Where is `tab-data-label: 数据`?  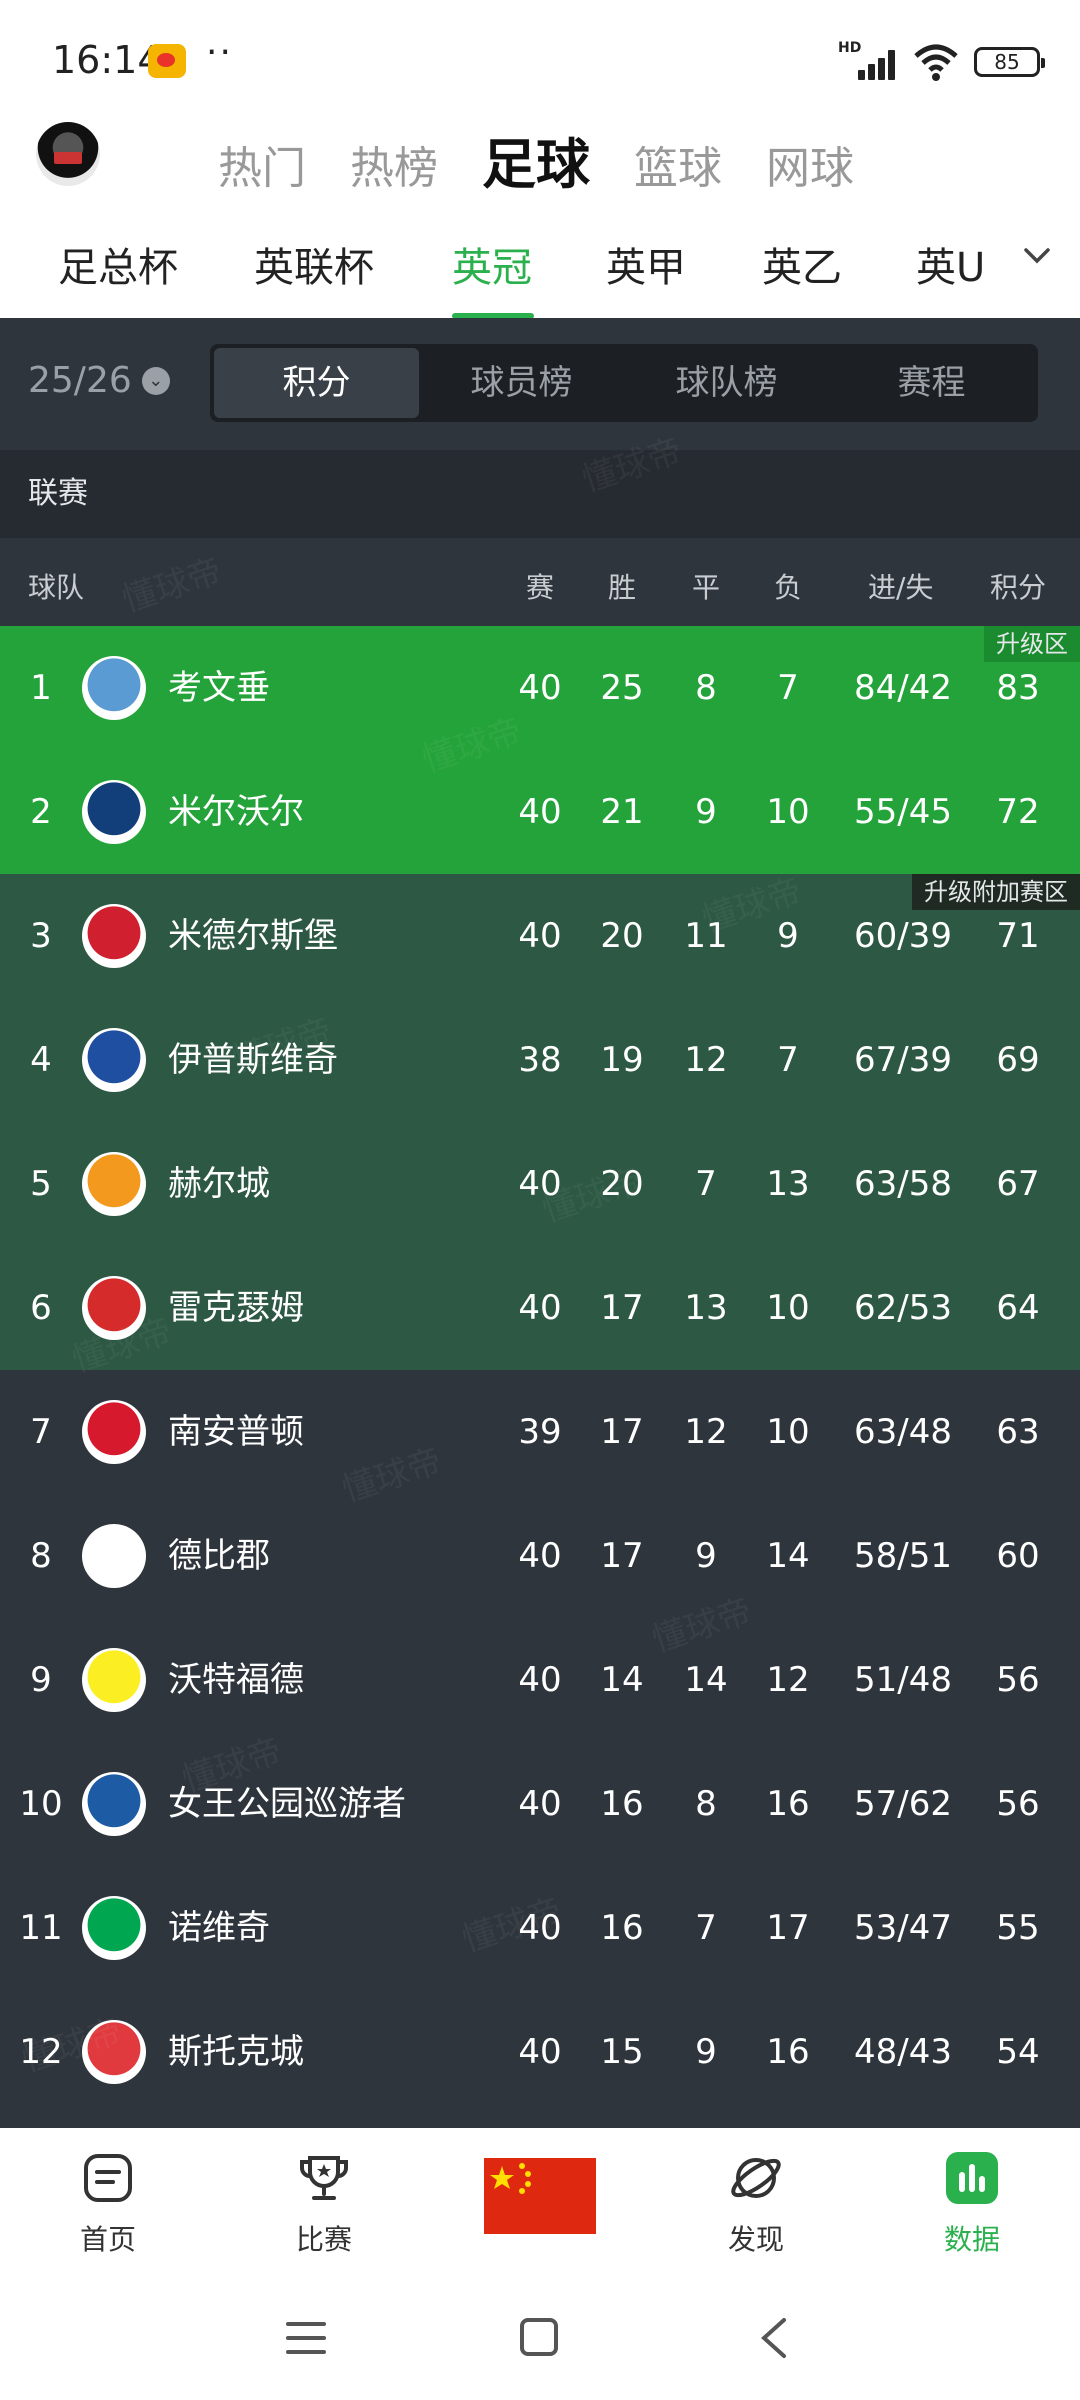
tab-data-label: 数据 is located at coordinates (971, 2239).